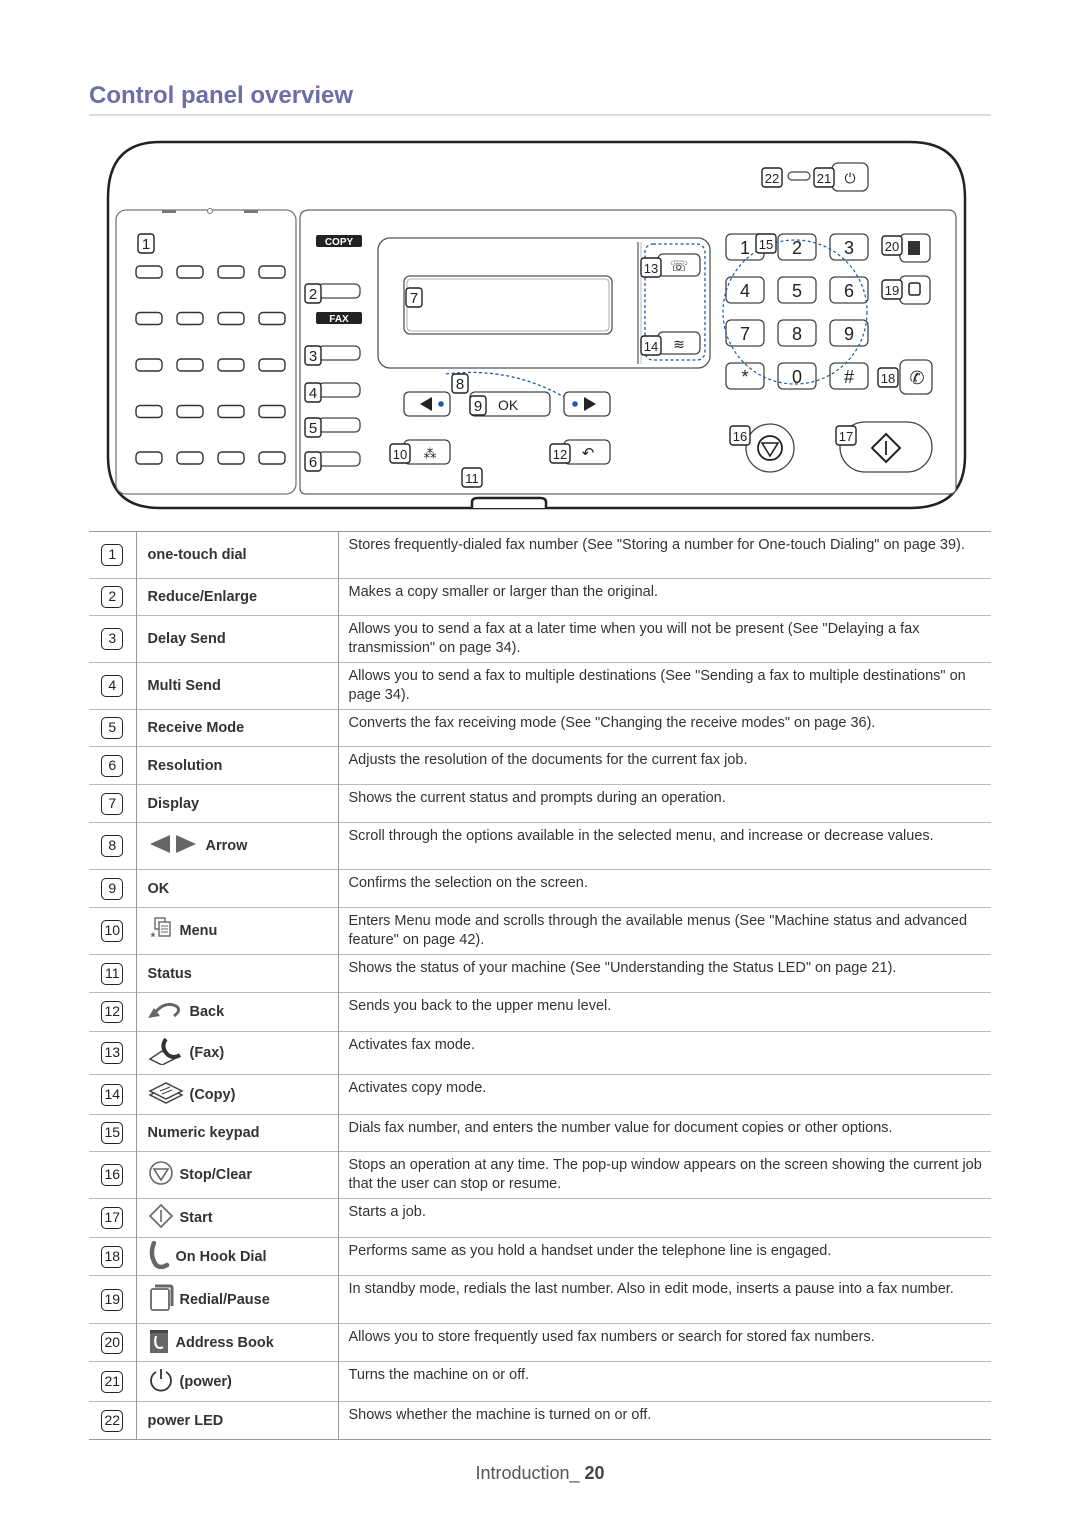  Describe the element at coordinates (237, 931) in the screenshot. I see `control-name-cell: * Menu` at that location.